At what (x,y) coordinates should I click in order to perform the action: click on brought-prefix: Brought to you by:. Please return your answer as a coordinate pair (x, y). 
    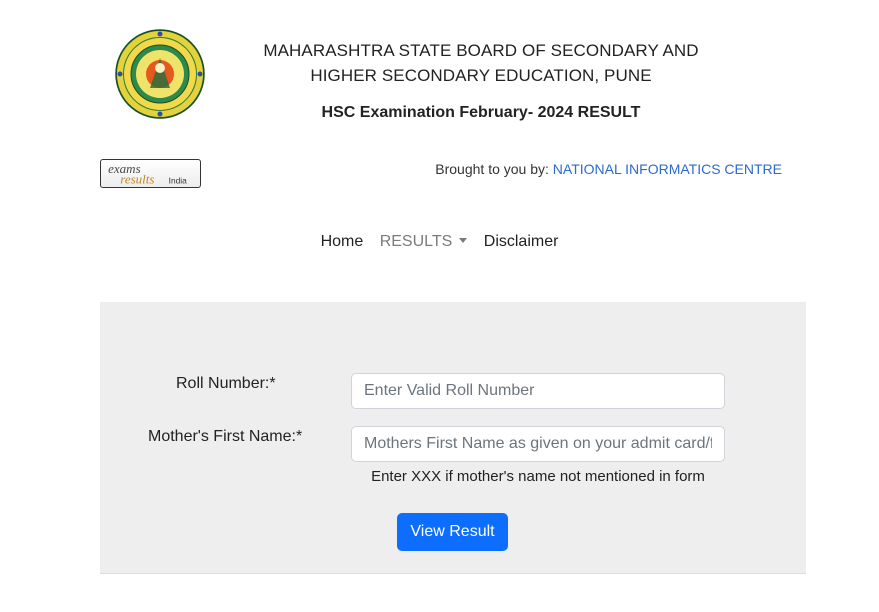
    Looking at the image, I should click on (492, 169).